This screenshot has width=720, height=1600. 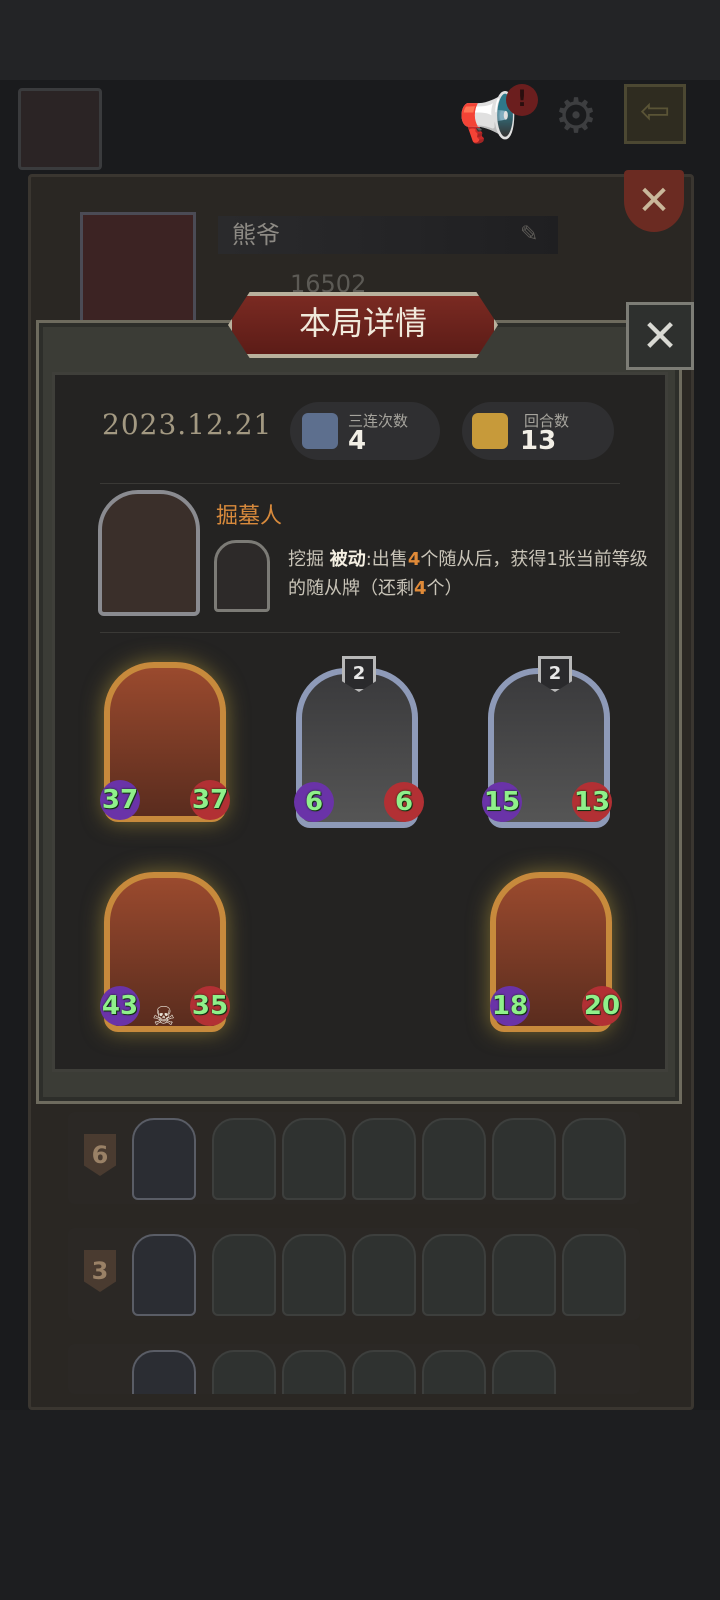 I want to click on minion-attack: 15, so click(x=502, y=802).